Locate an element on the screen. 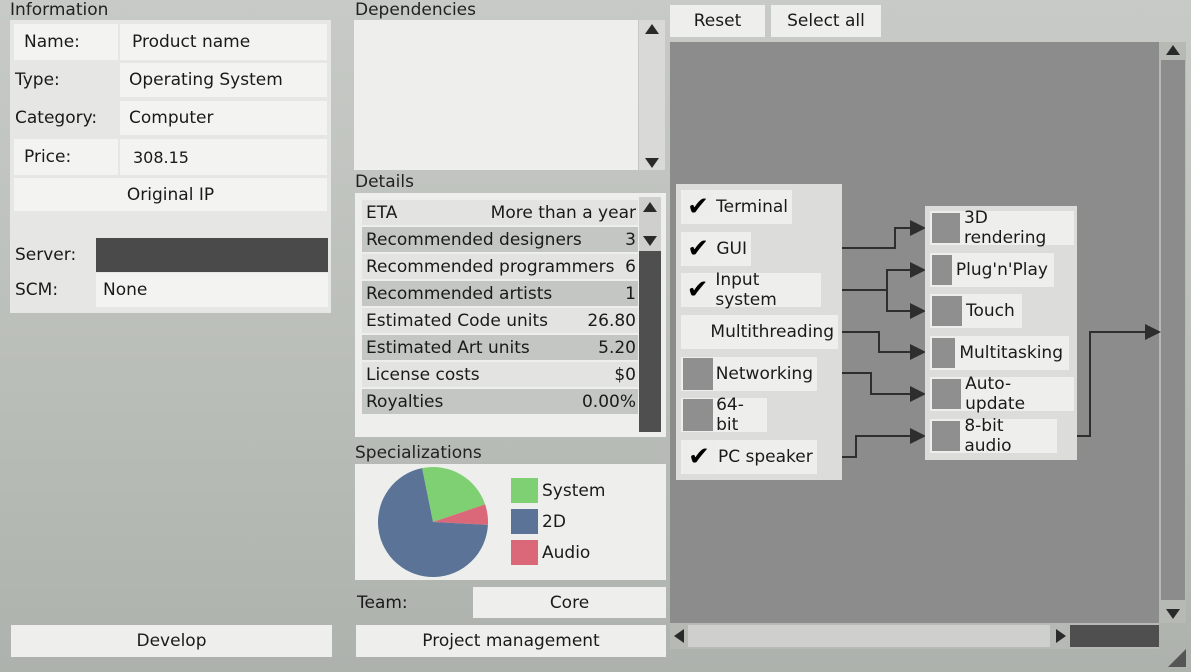 This screenshot has height=672, width=1191. feature-label: Input system is located at coordinates (746, 290).